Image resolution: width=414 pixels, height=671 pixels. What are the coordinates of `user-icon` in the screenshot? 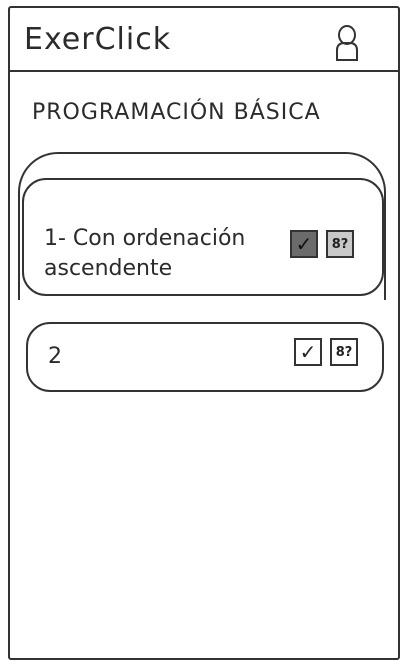 It's located at (347, 43).